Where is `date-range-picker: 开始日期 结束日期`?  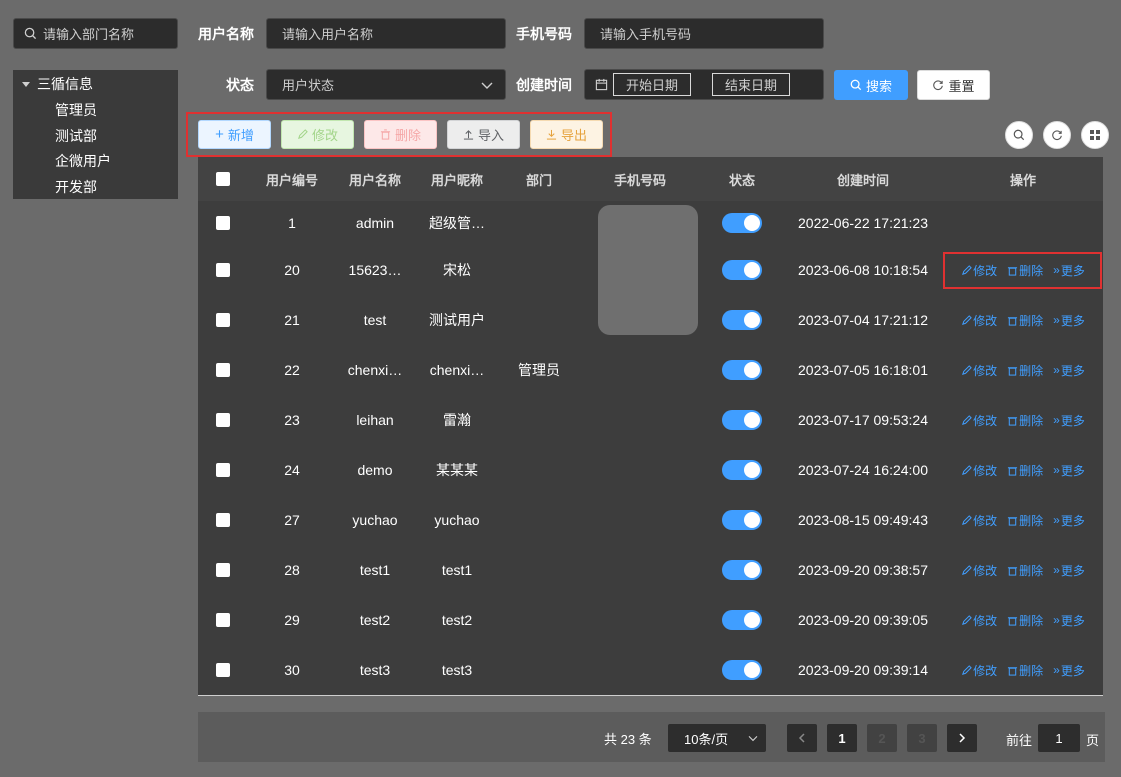 date-range-picker: 开始日期 结束日期 is located at coordinates (704, 84).